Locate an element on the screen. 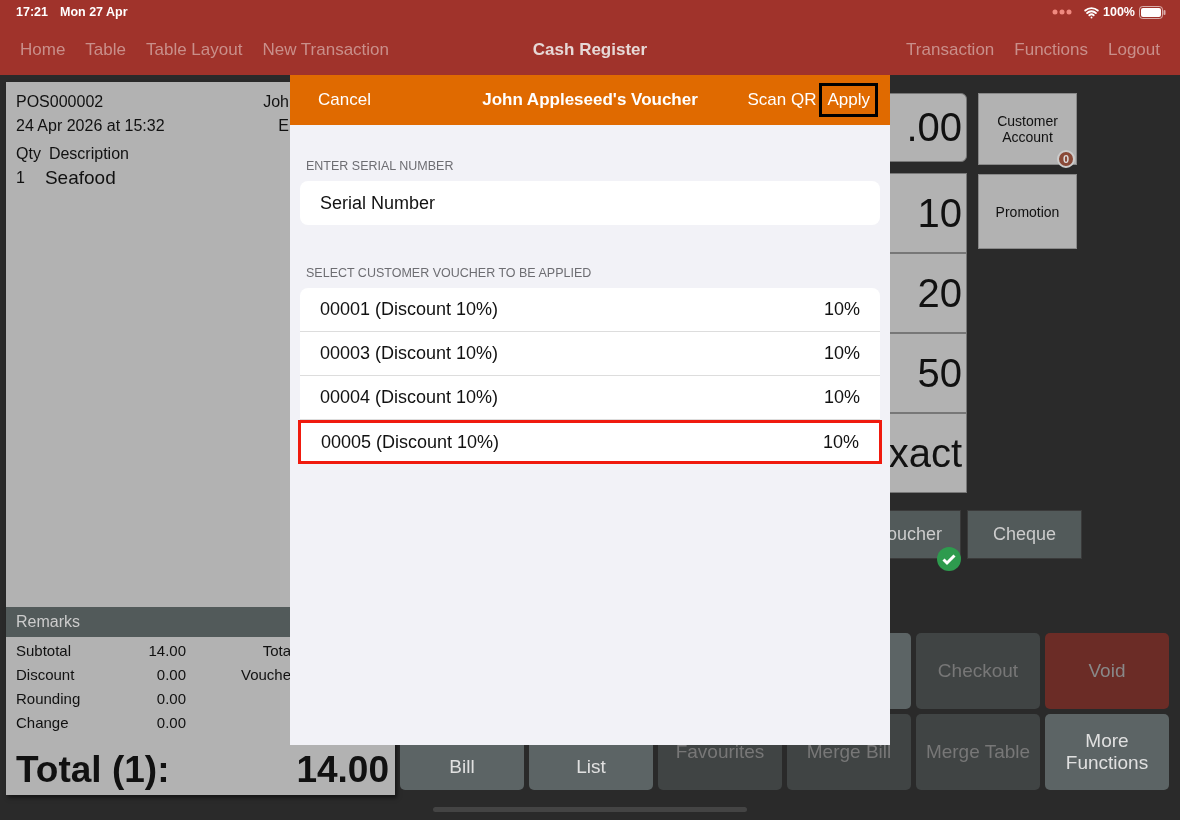 This screenshot has width=1180, height=820. payment-method-button: Cheque is located at coordinates (1024, 534).